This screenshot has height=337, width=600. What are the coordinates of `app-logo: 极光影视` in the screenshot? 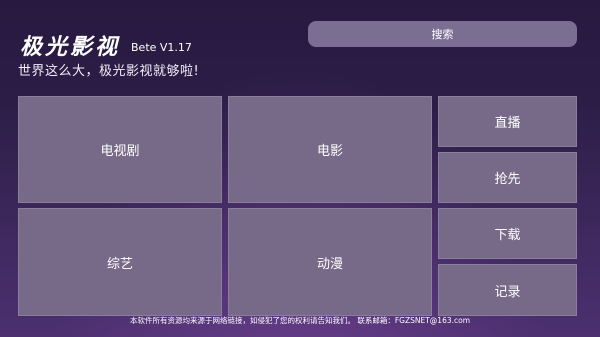 It's located at (70, 47).